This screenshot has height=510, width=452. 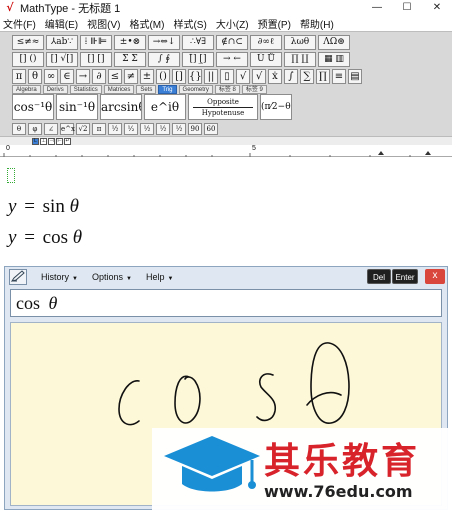 What do you see at coordinates (307, 76) in the screenshot?
I see `sum-button: ∑` at bounding box center [307, 76].